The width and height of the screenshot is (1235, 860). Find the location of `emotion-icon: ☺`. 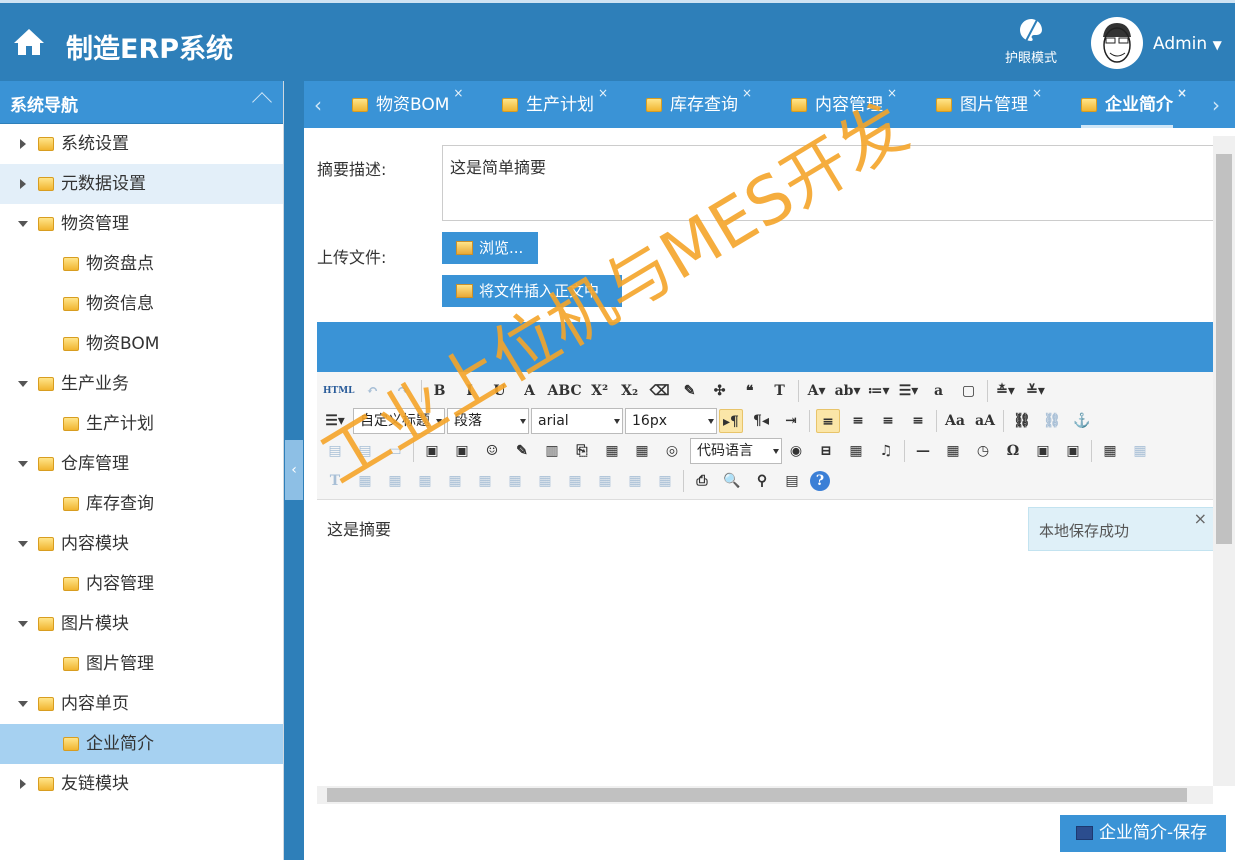

emotion-icon: ☺ is located at coordinates (492, 451).